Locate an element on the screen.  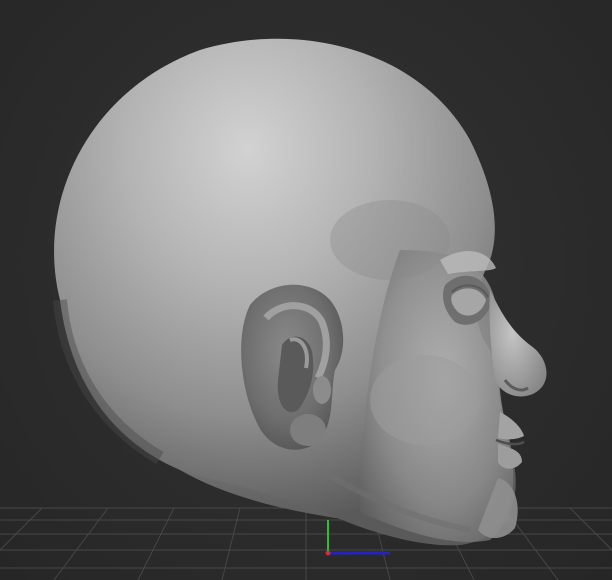
temple-shadow is located at coordinates (390, 240).